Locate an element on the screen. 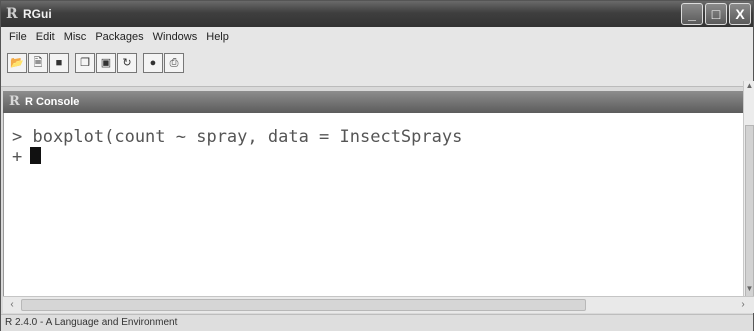 This screenshot has width=754, height=331. scroll-left-arrow-icon: ‹ is located at coordinates (12, 305).